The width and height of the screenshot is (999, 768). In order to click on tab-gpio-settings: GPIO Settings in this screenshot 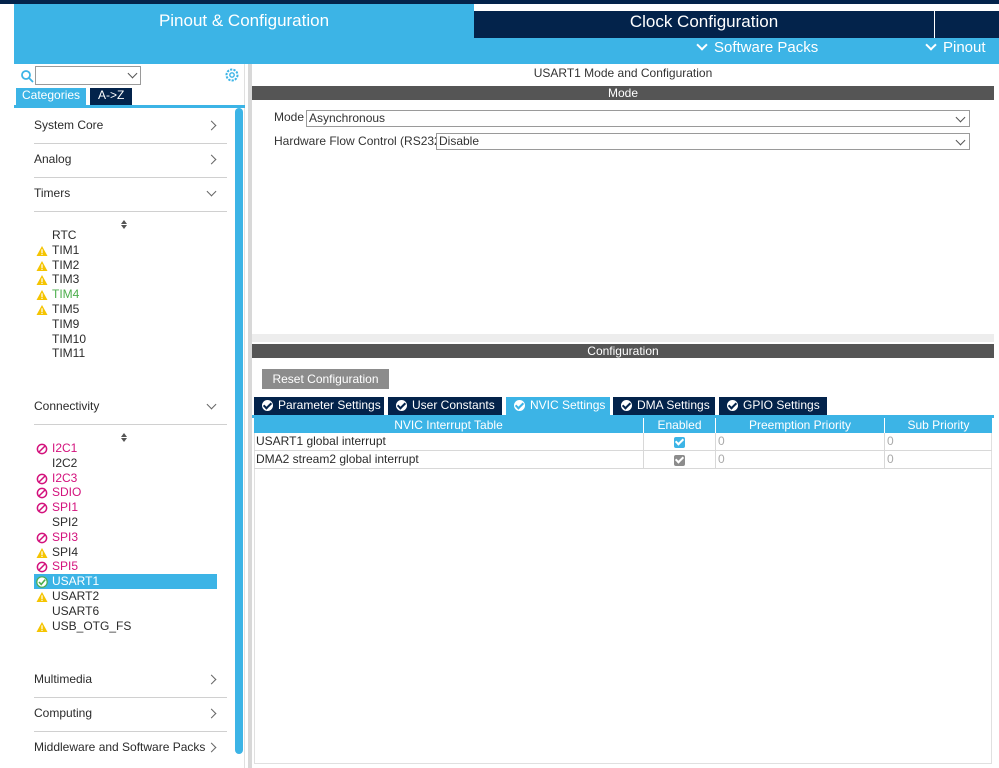, I will do `click(773, 406)`.